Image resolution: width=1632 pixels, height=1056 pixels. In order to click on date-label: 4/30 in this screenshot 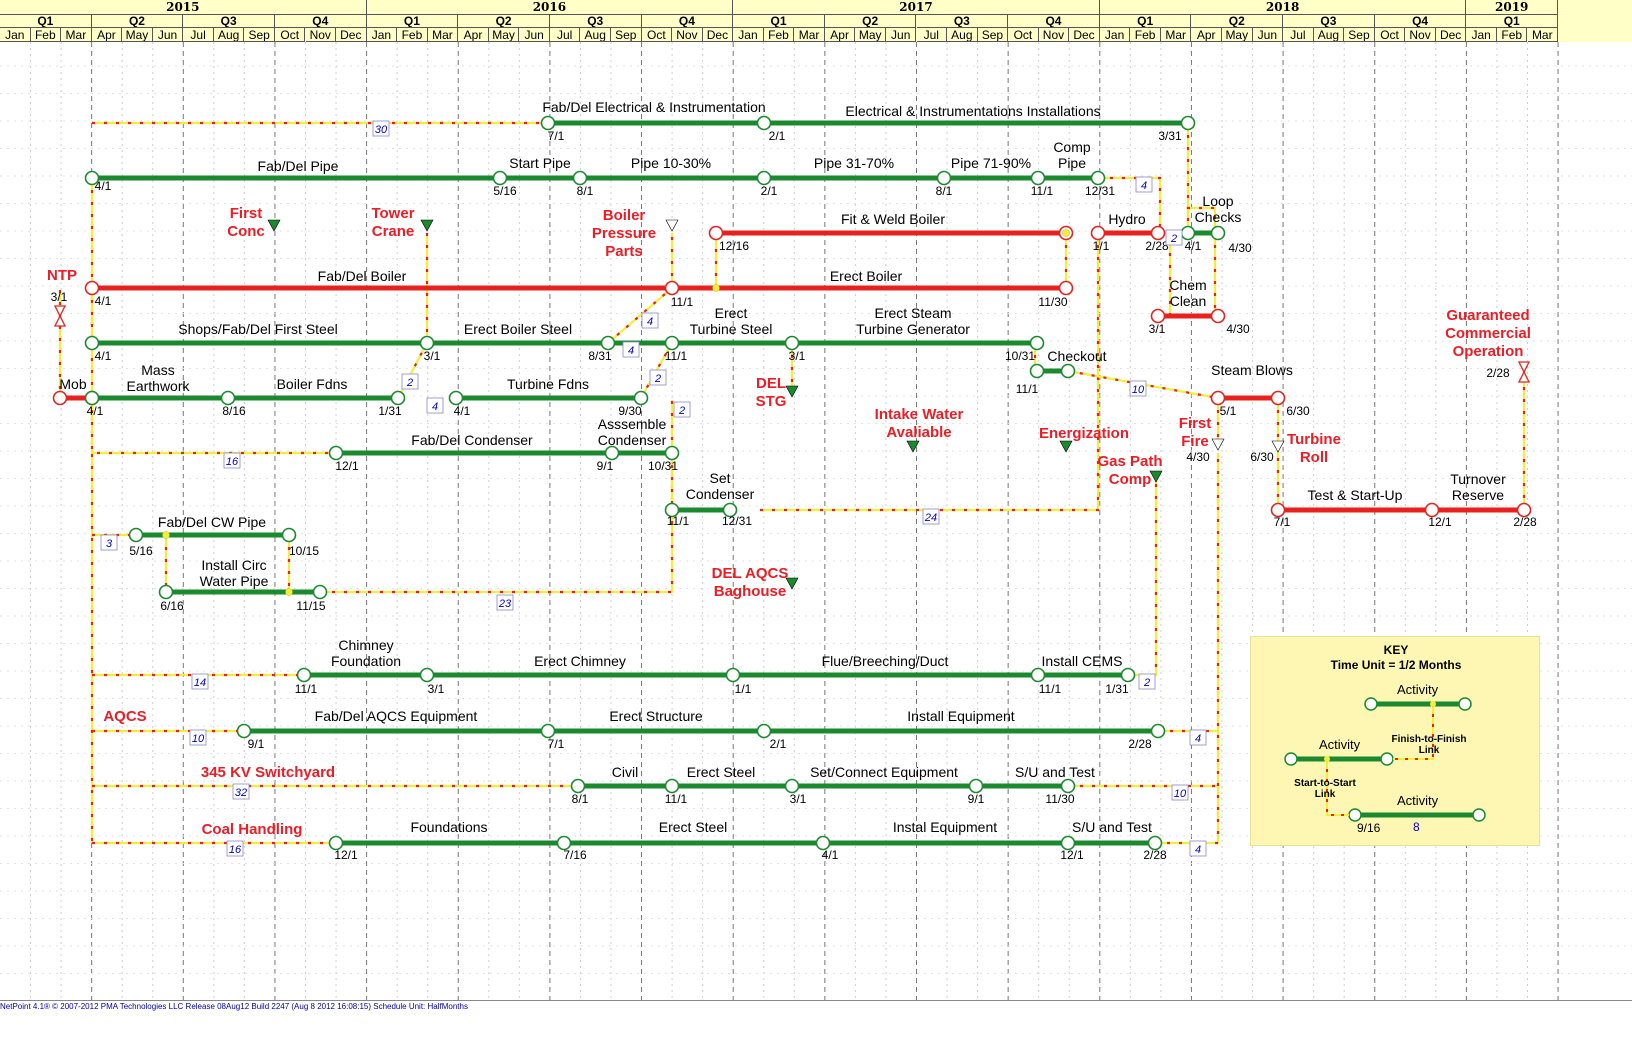, I will do `click(1240, 248)`.